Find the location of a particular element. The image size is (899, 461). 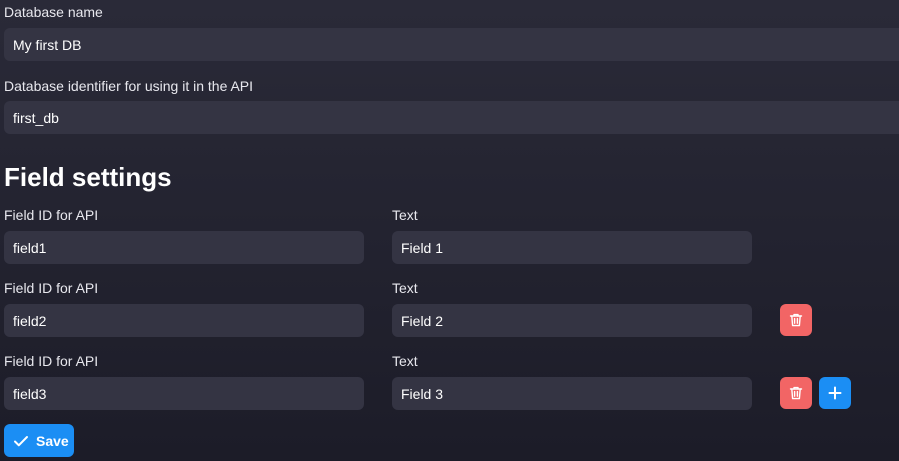

database-name-label: Database name is located at coordinates (53, 12).